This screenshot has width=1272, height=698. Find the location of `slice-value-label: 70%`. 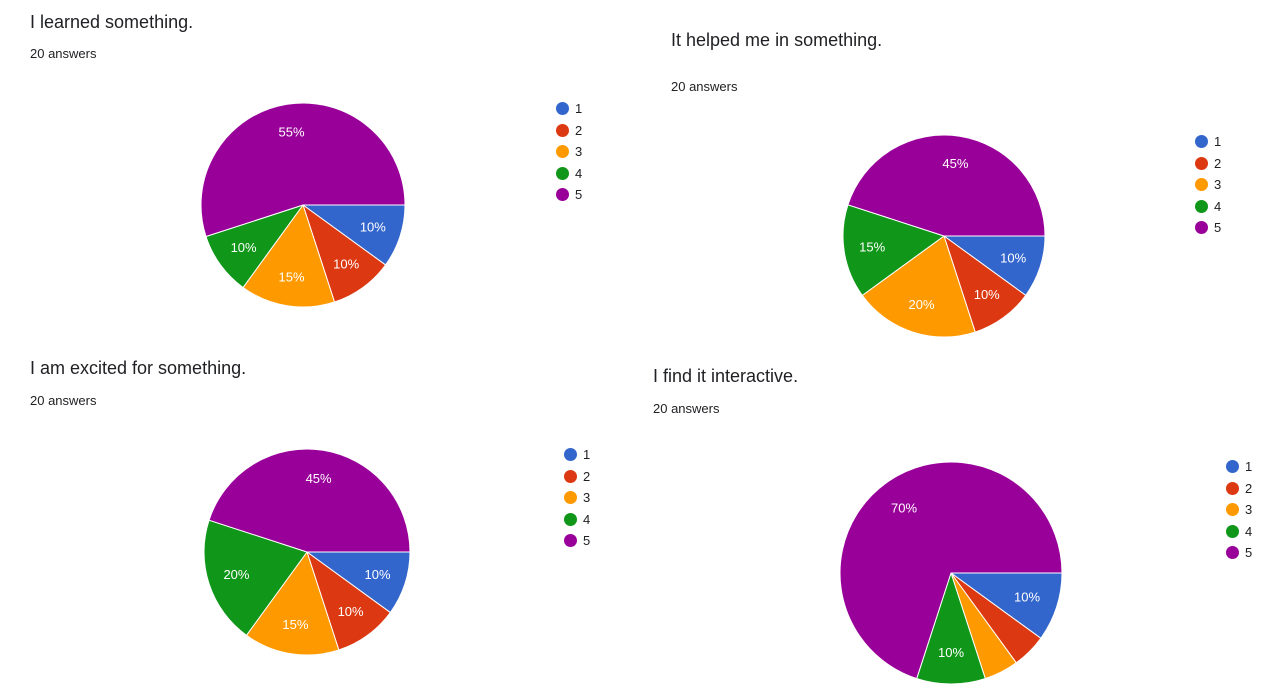

slice-value-label: 70% is located at coordinates (904, 507).